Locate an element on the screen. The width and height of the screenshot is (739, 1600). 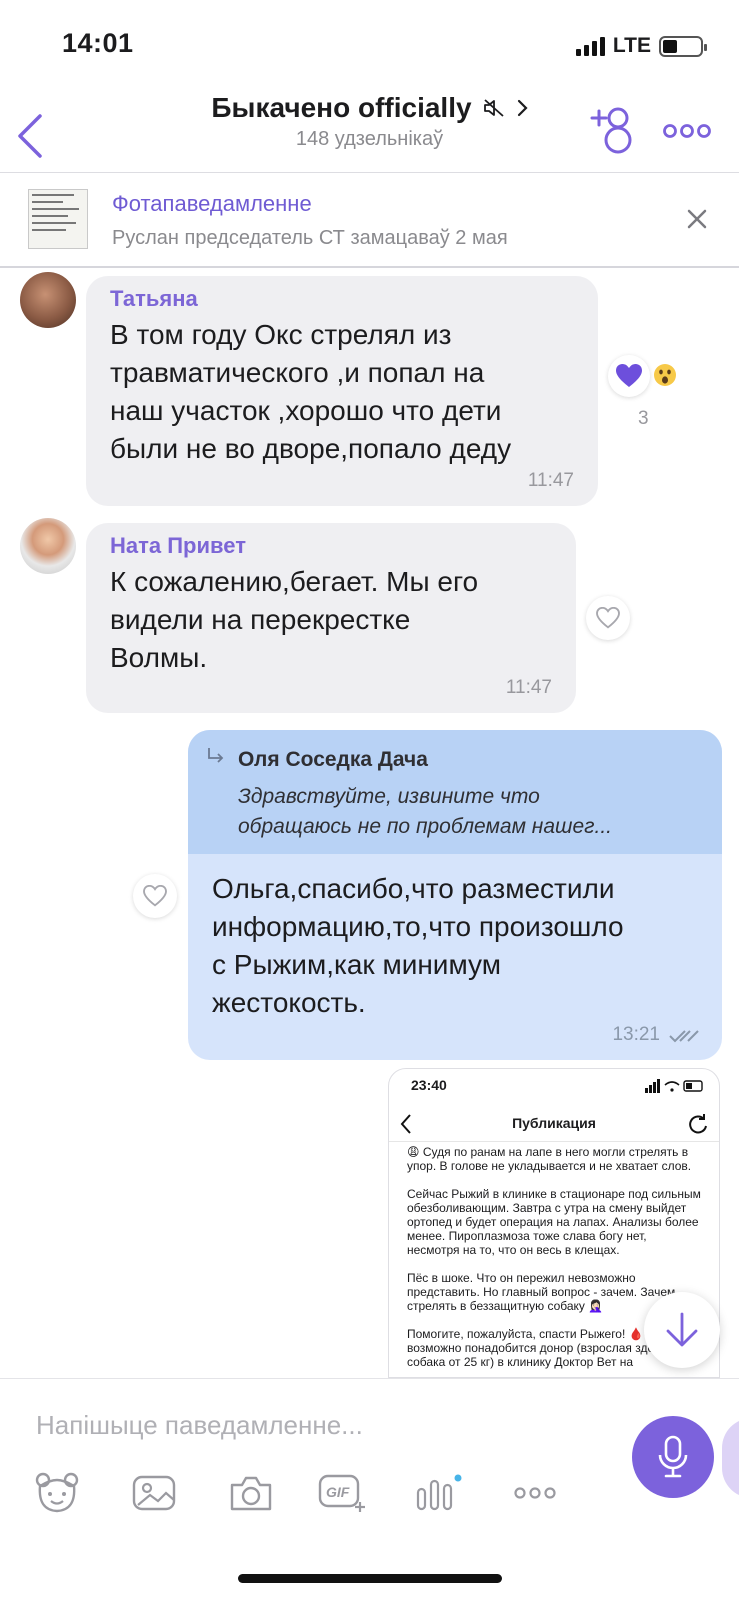
gallery-button is located at coordinates (155, 1493).